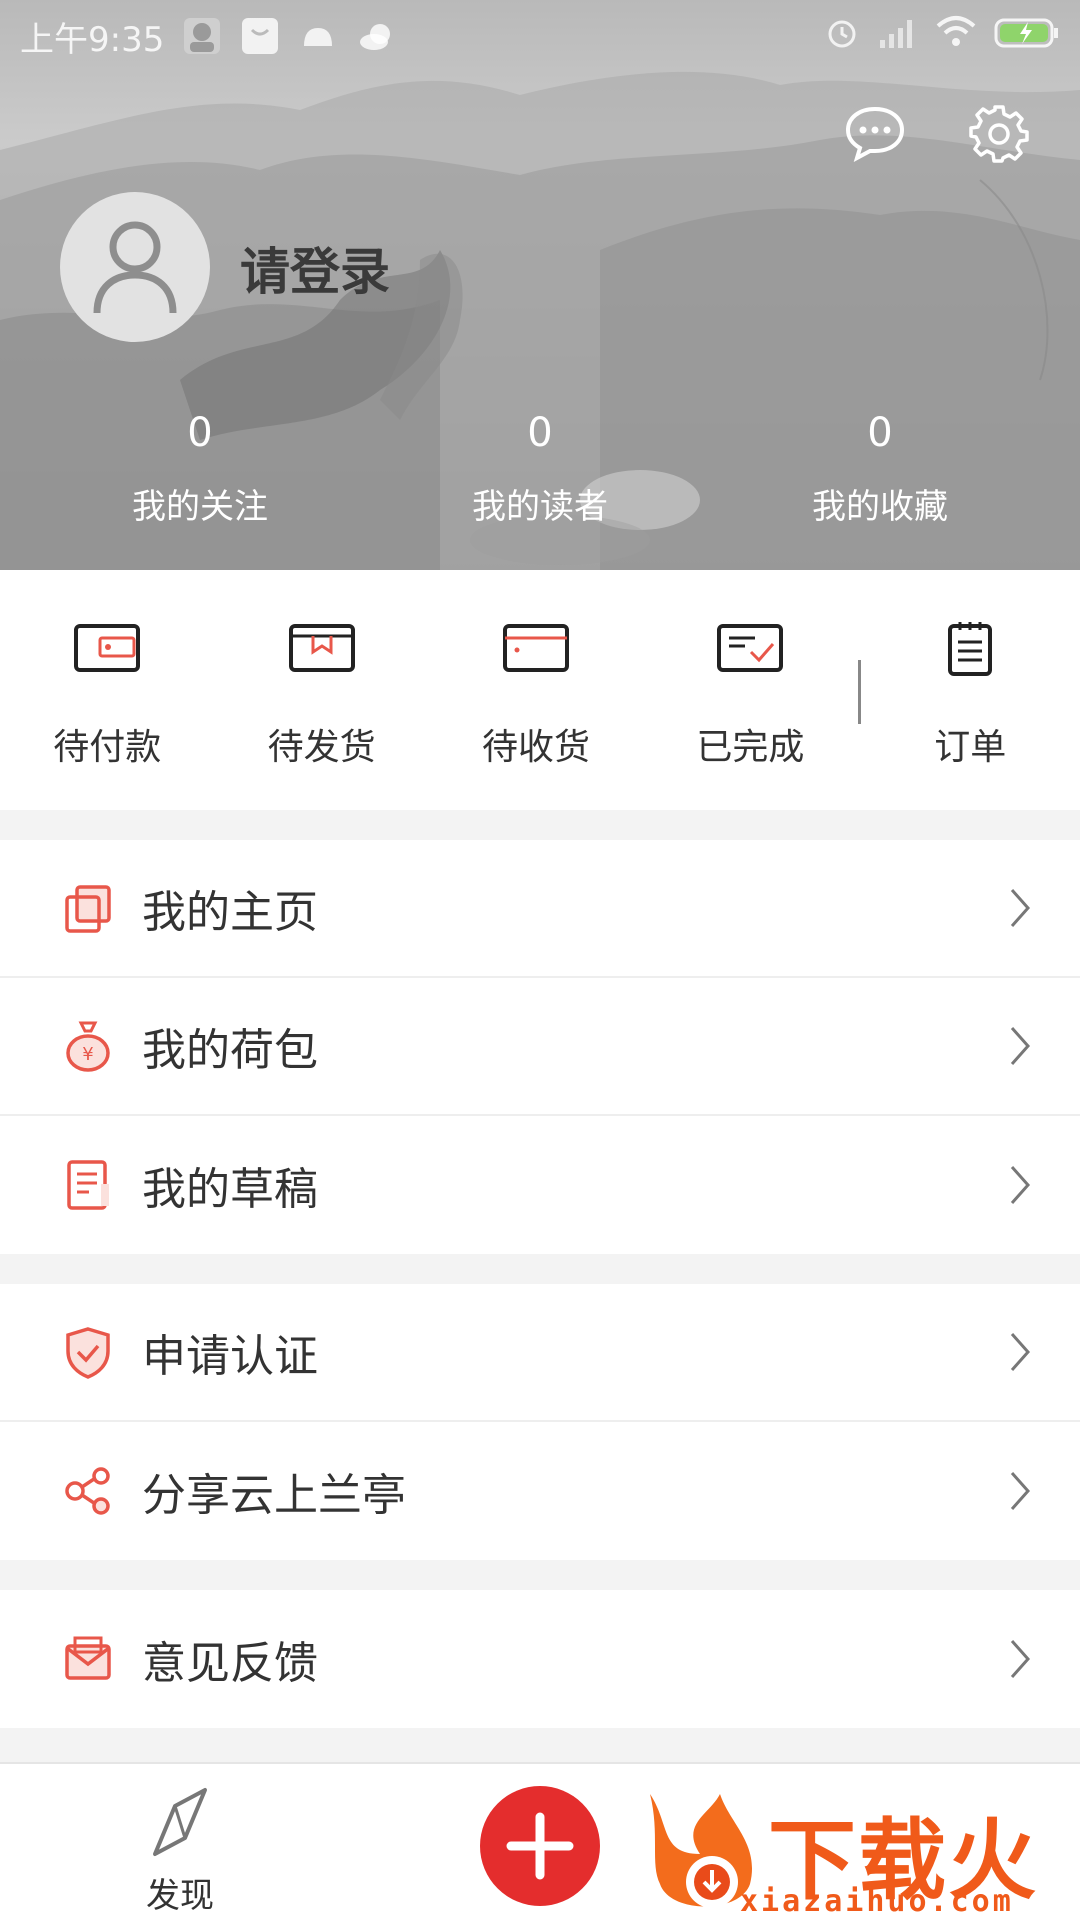 This screenshot has height=1920, width=1080. I want to click on status-right-icons, so click(942, 36).